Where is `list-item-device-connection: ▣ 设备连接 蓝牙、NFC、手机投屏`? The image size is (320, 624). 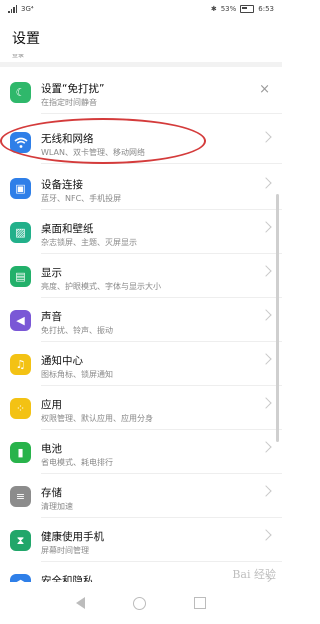 list-item-device-connection: ▣ 设备连接 蓝牙、NFC、手机投屏 is located at coordinates (141, 188).